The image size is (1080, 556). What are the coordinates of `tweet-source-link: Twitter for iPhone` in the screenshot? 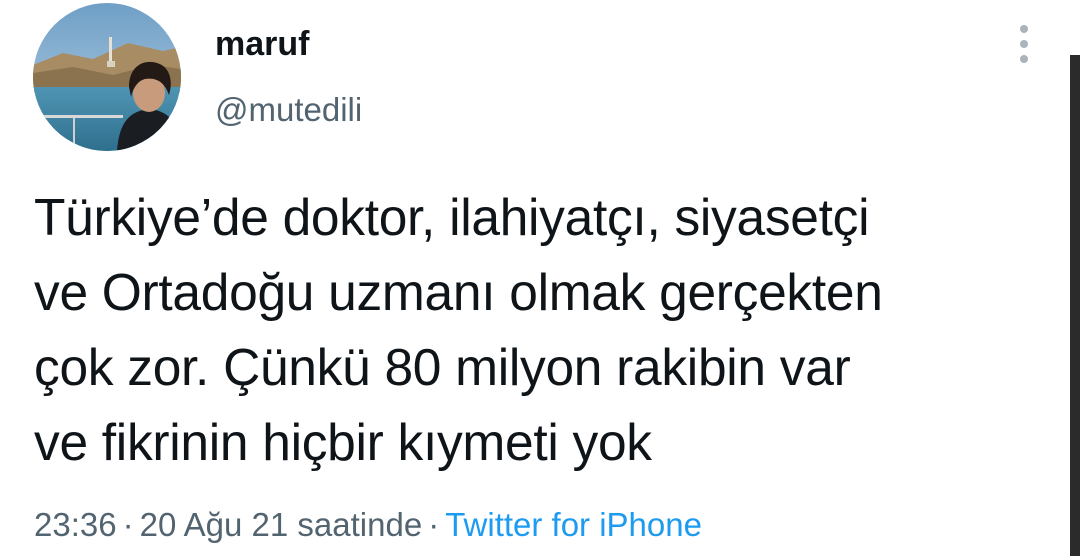 It's located at (573, 524).